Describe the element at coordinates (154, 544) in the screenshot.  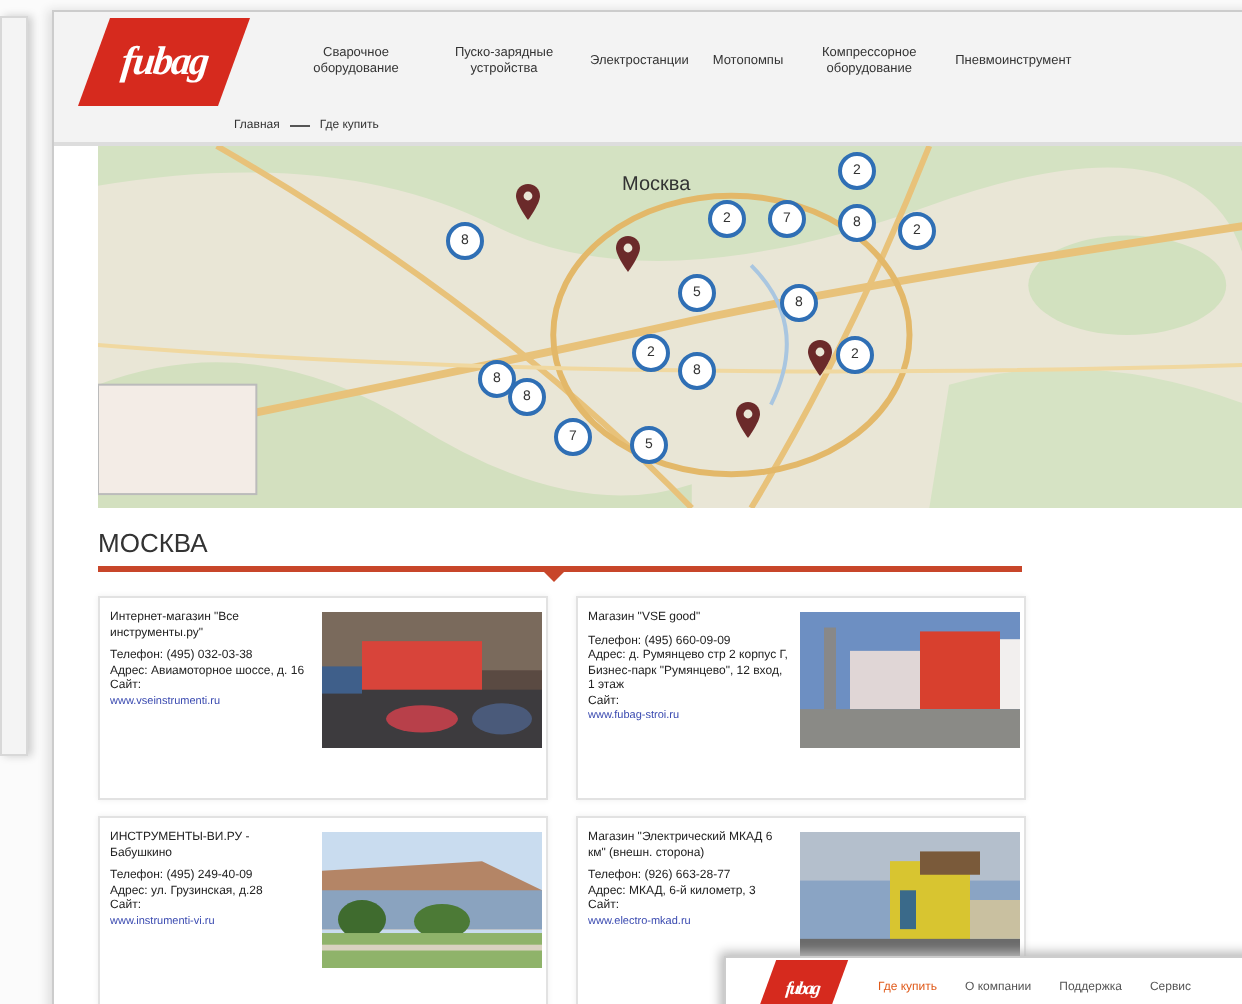
I see `section-title: МОСКВА` at that location.